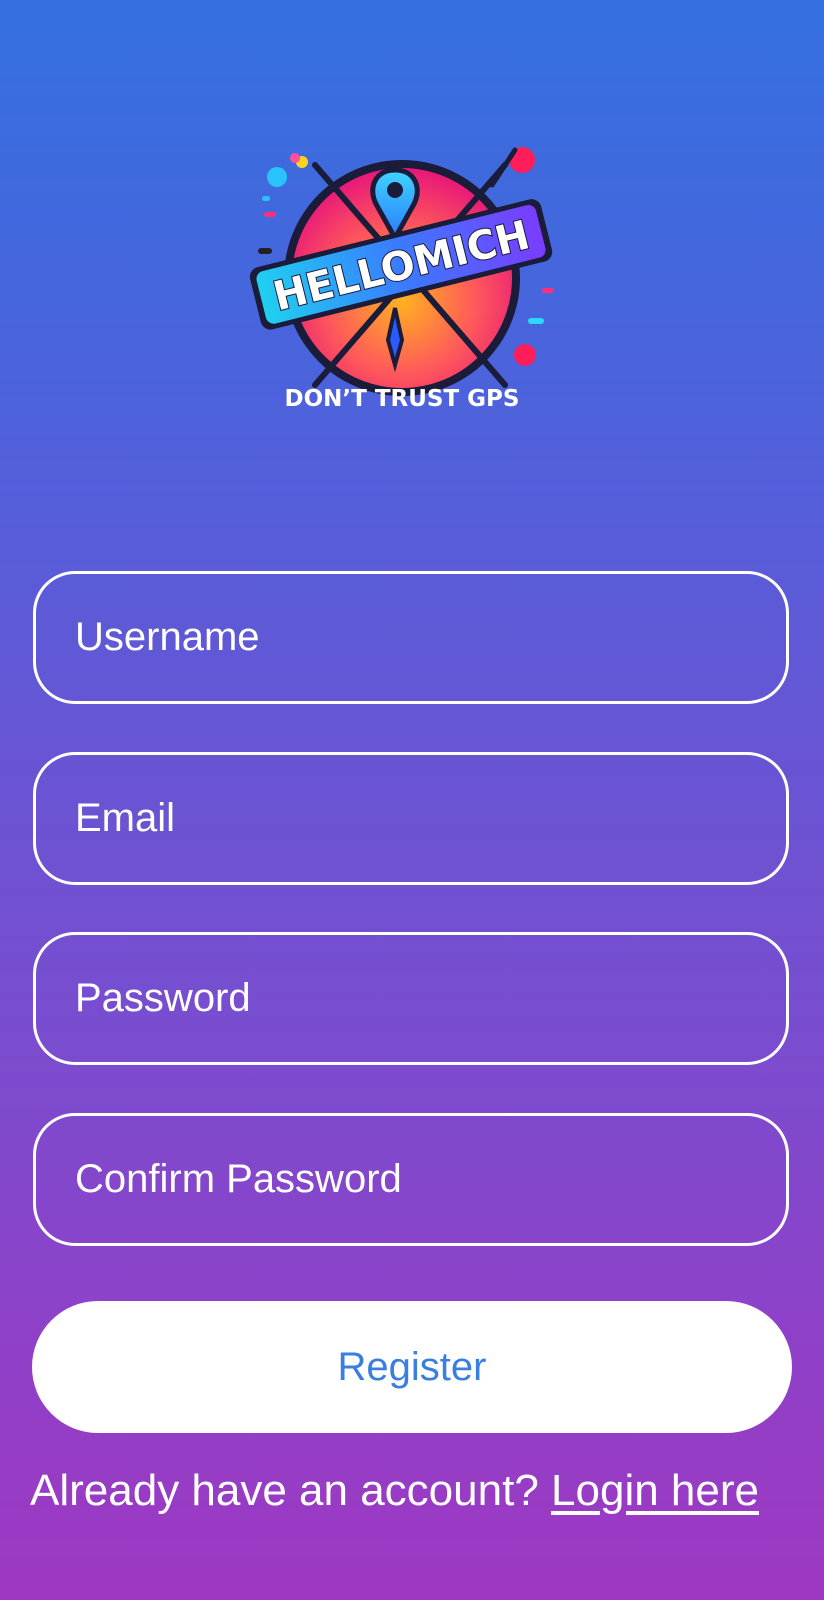 The height and width of the screenshot is (1600, 824). What do you see at coordinates (411, 1179) in the screenshot?
I see `confirm-password-input` at bounding box center [411, 1179].